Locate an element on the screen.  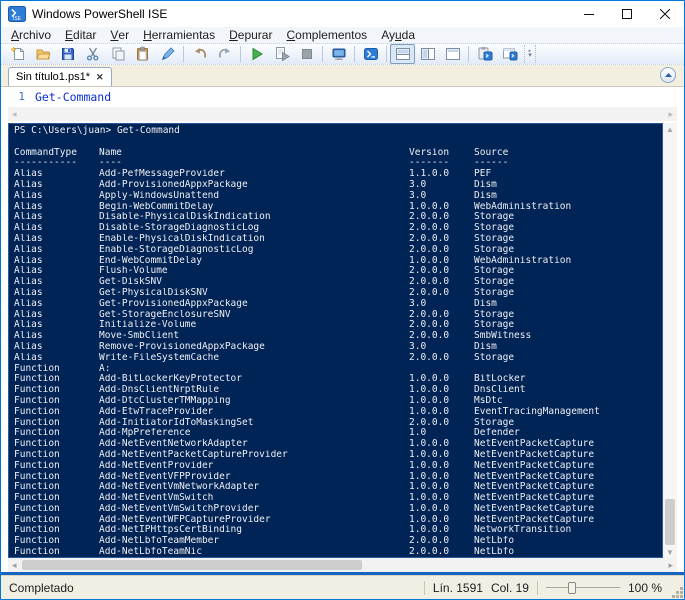
pane-right-icon is located at coordinates (427, 54).